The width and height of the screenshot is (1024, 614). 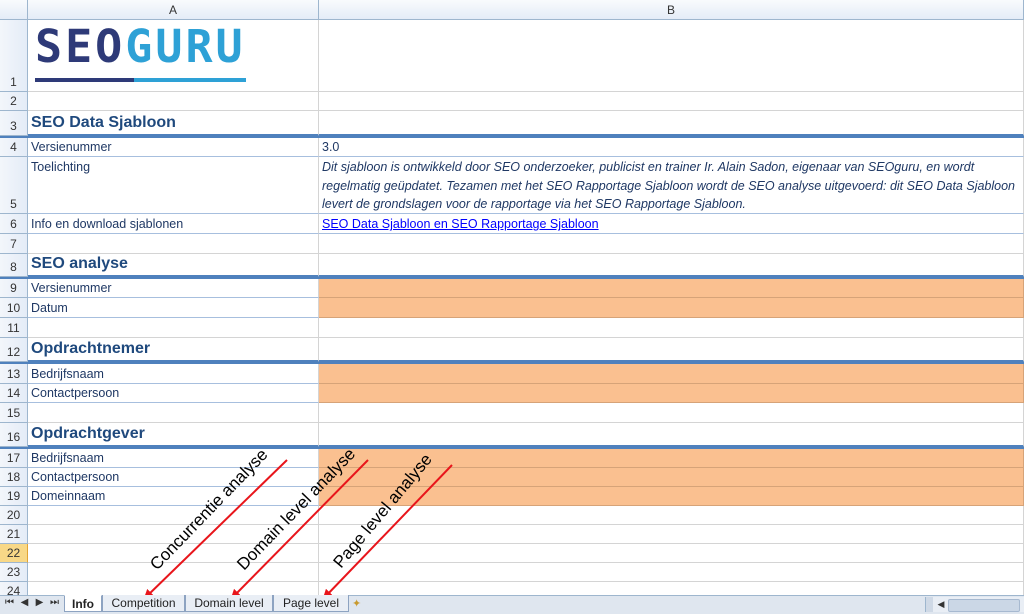 What do you see at coordinates (173, 413) in the screenshot?
I see `cell-a15` at bounding box center [173, 413].